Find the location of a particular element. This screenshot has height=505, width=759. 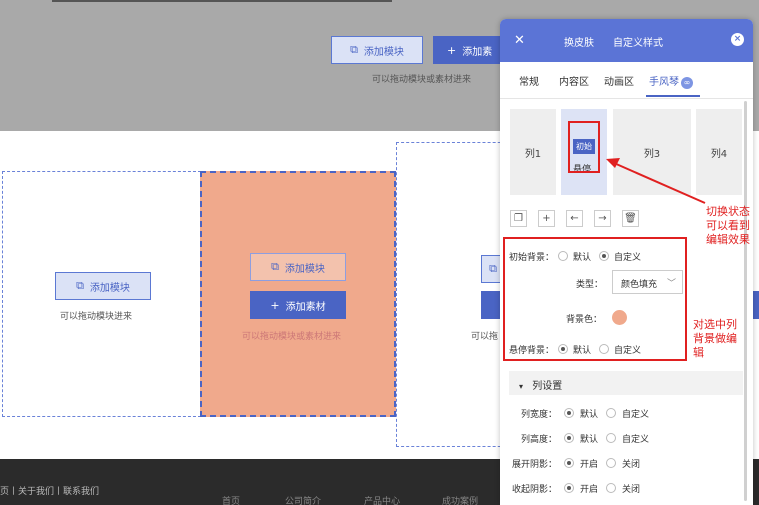

annotation-bg-note: 对选中列 背景做编 辑 is located at coordinates (715, 339).